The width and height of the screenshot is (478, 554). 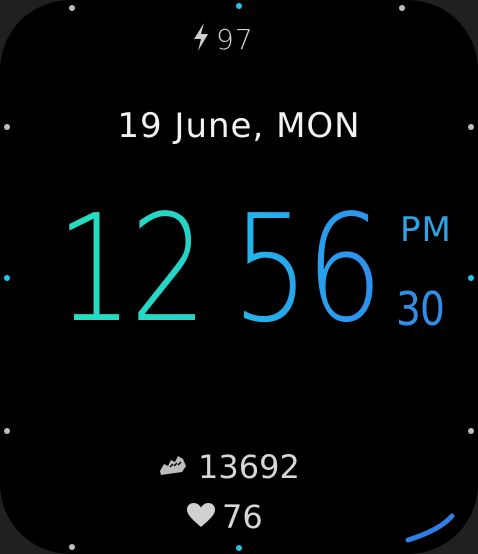 I want to click on hour-digits: 12, so click(x=131, y=269).